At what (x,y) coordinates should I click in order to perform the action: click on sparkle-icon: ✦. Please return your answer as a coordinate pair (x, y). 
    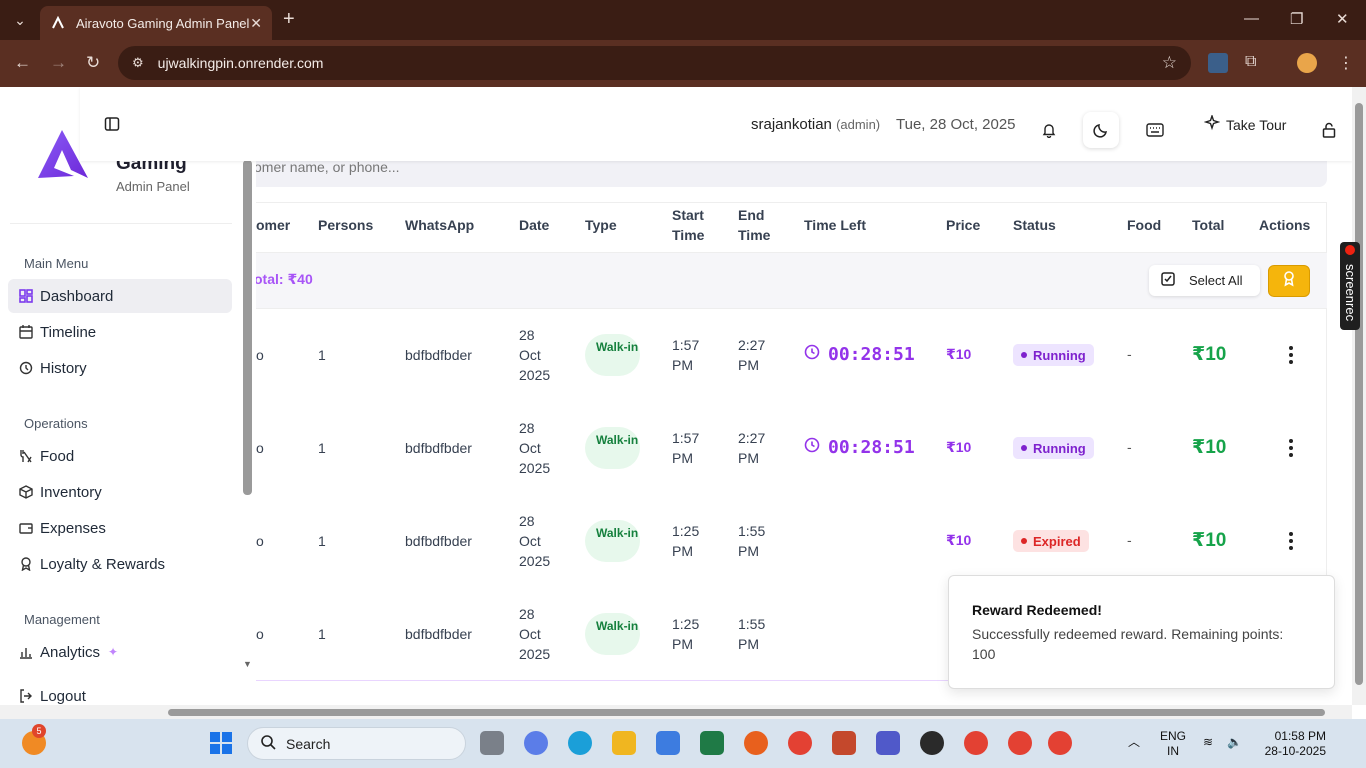
    Looking at the image, I should click on (113, 652).